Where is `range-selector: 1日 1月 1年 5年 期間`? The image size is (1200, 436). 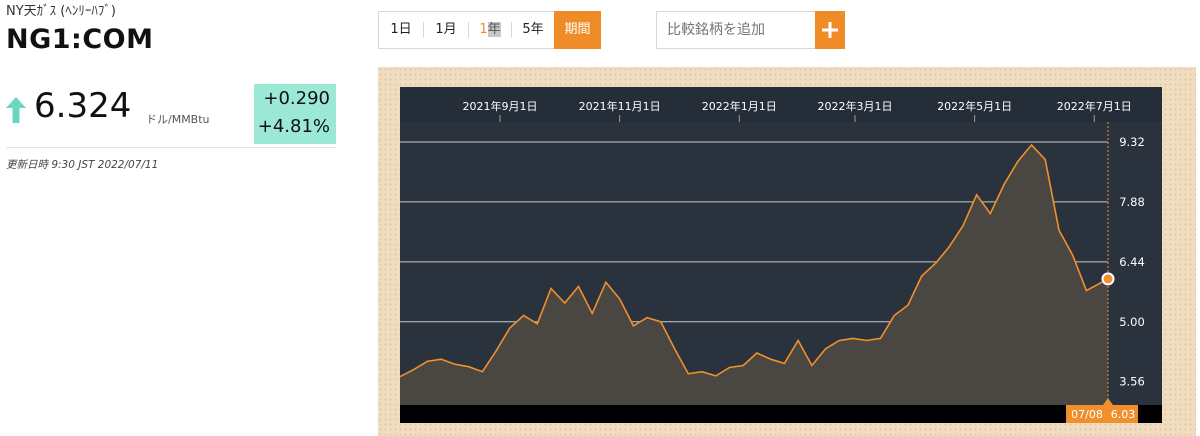
range-selector: 1日 1月 1年 5年 期間 is located at coordinates (489, 30).